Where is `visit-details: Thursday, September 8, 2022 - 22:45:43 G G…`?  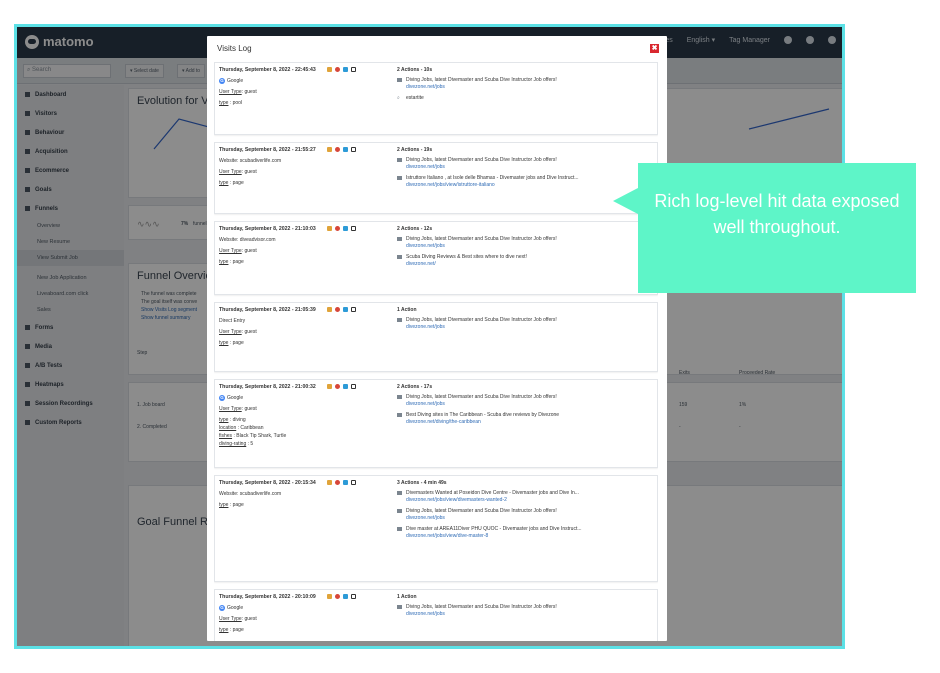 visit-details: Thursday, September 8, 2022 - 22:45:43 G G… is located at coordinates (304, 87).